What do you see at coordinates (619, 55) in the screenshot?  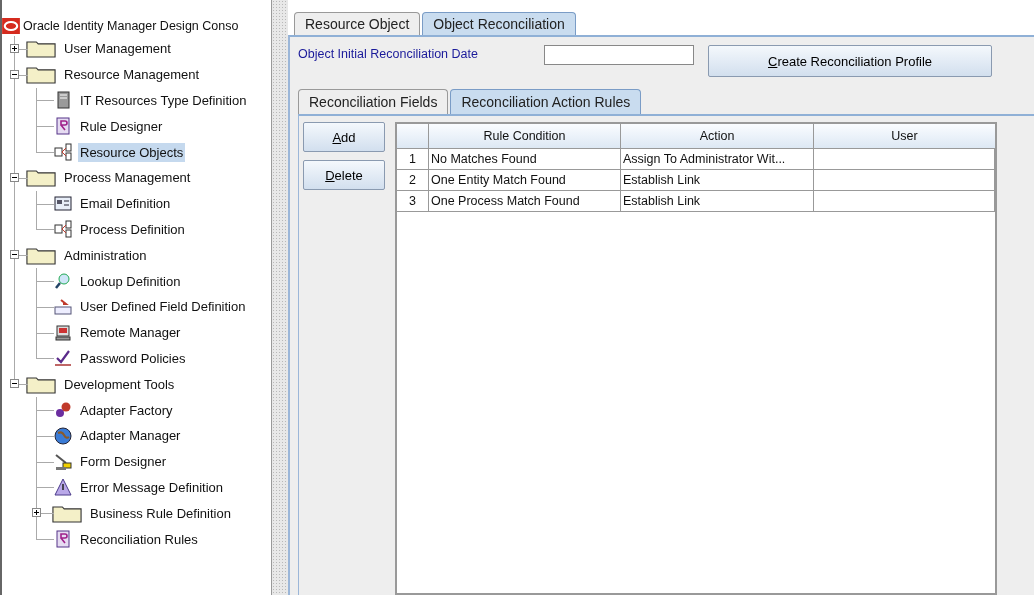 I see `date-input-field` at bounding box center [619, 55].